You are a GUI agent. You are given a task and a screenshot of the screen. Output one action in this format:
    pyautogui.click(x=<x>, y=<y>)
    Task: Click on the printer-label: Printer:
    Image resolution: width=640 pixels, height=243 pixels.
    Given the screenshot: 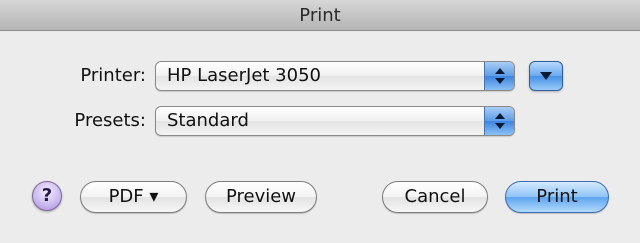 What is the action you would take?
    pyautogui.click(x=113, y=75)
    